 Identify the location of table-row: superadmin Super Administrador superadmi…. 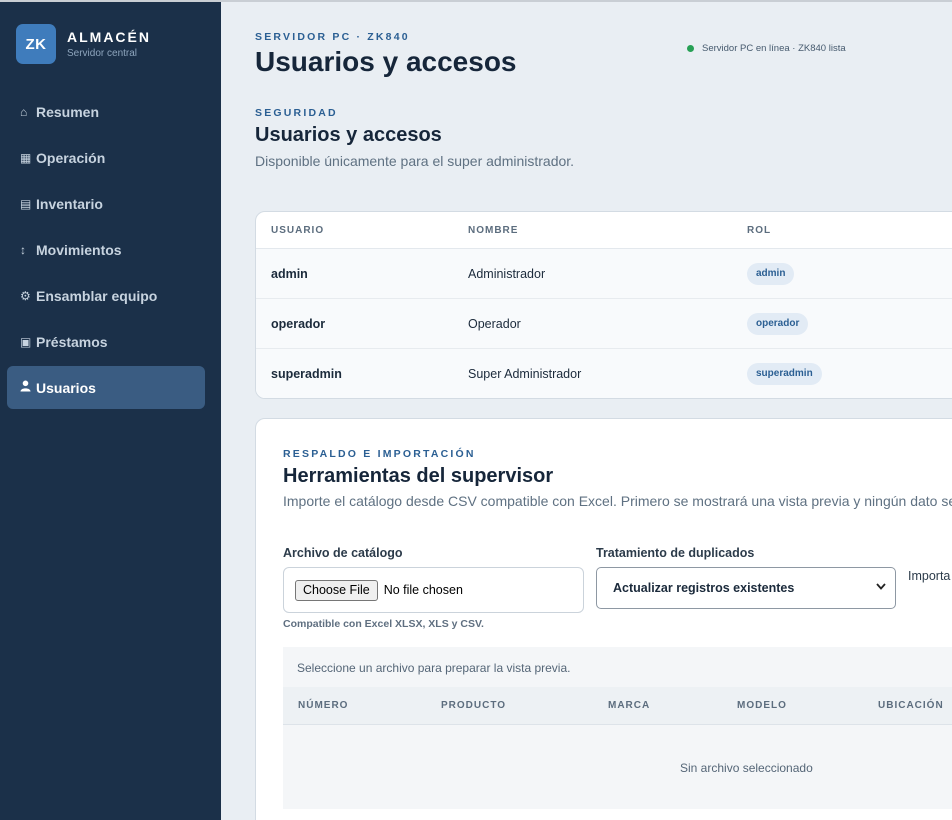
(604, 373).